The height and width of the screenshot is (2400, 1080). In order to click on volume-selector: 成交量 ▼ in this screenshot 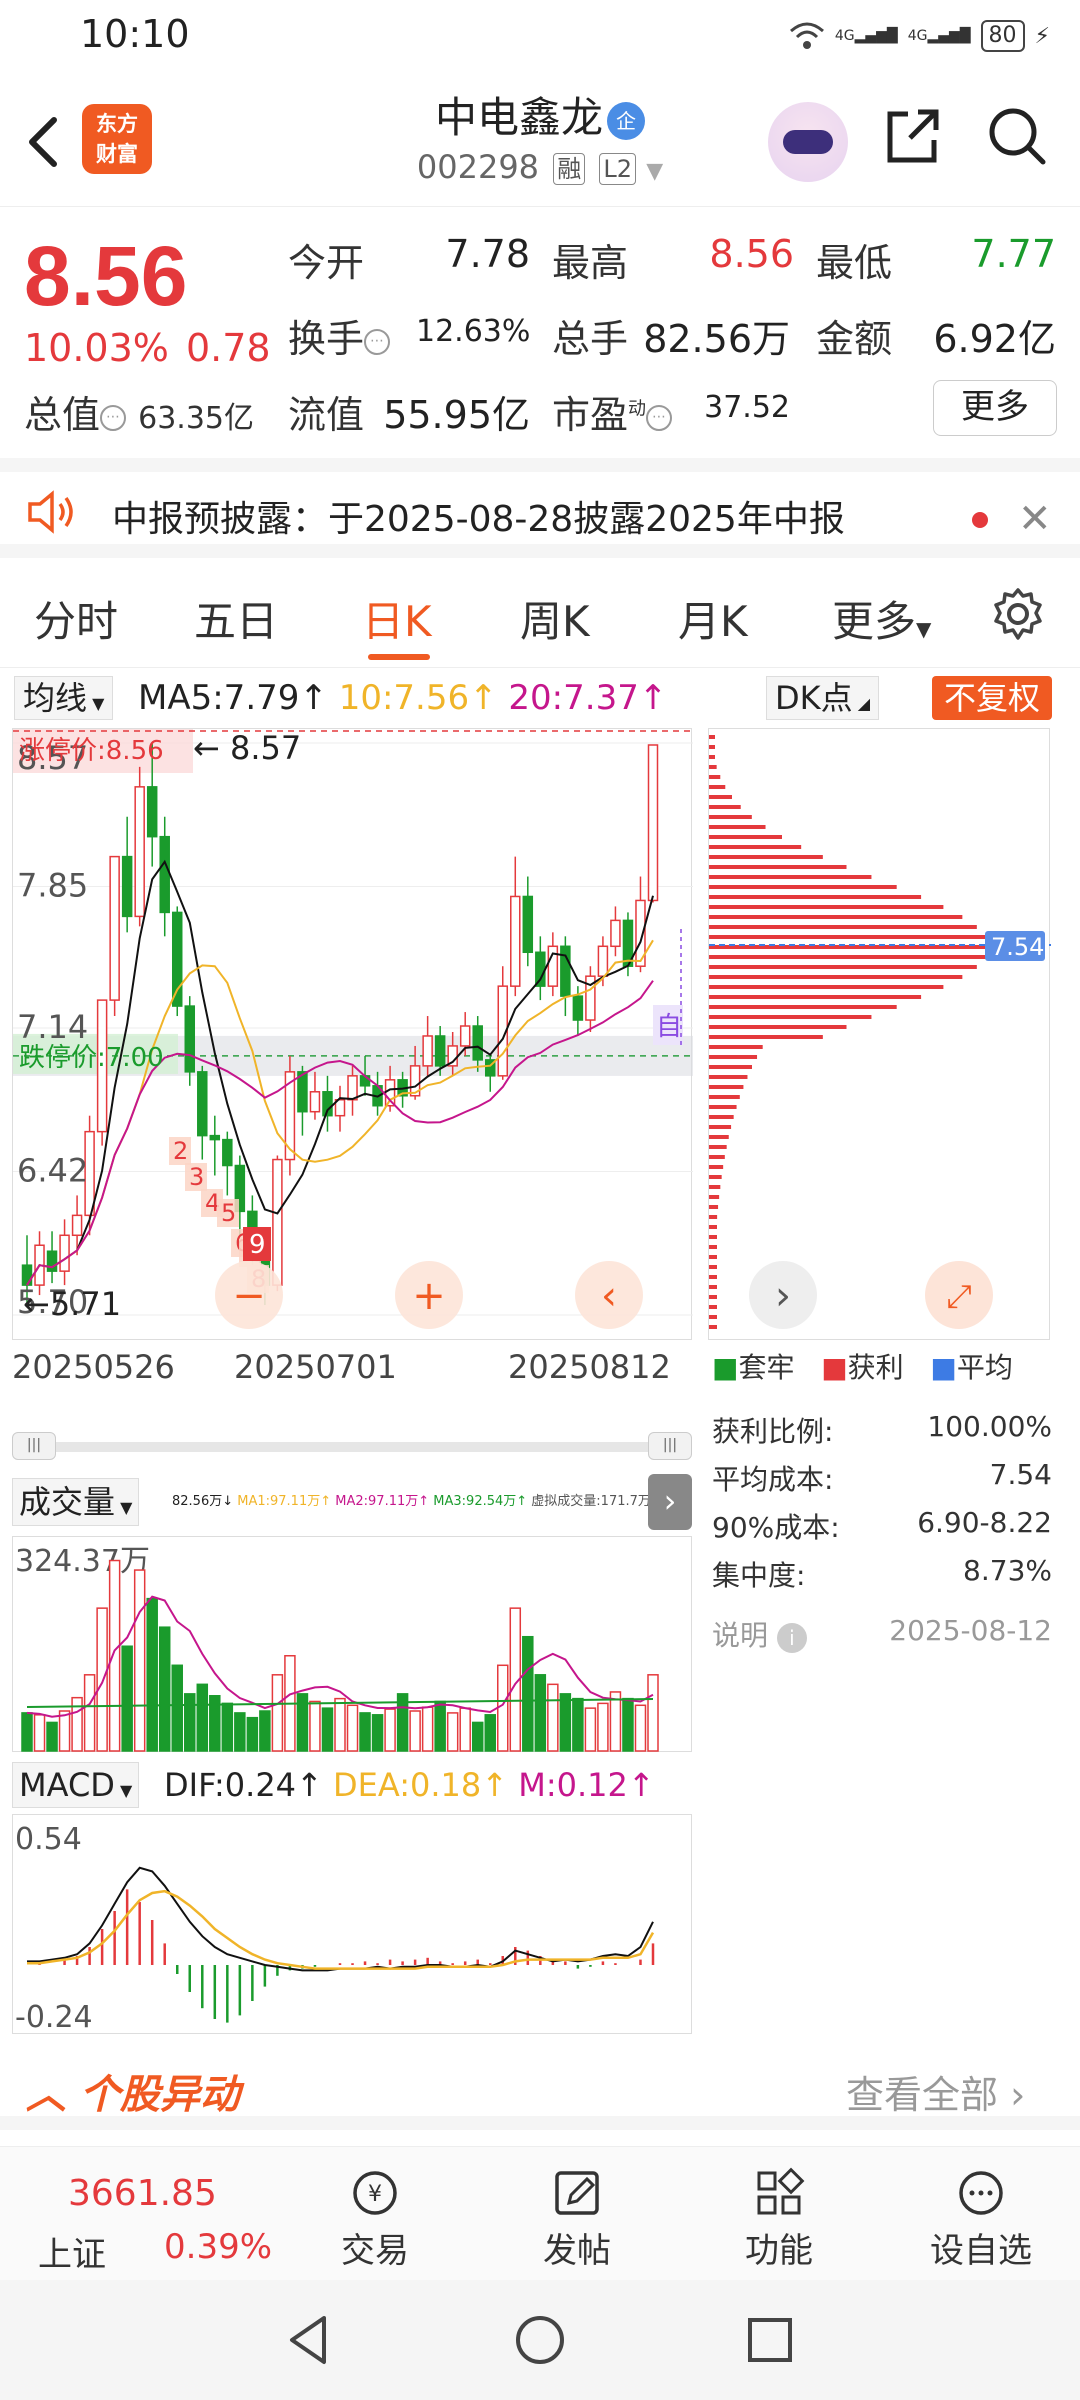, I will do `click(76, 1502)`.